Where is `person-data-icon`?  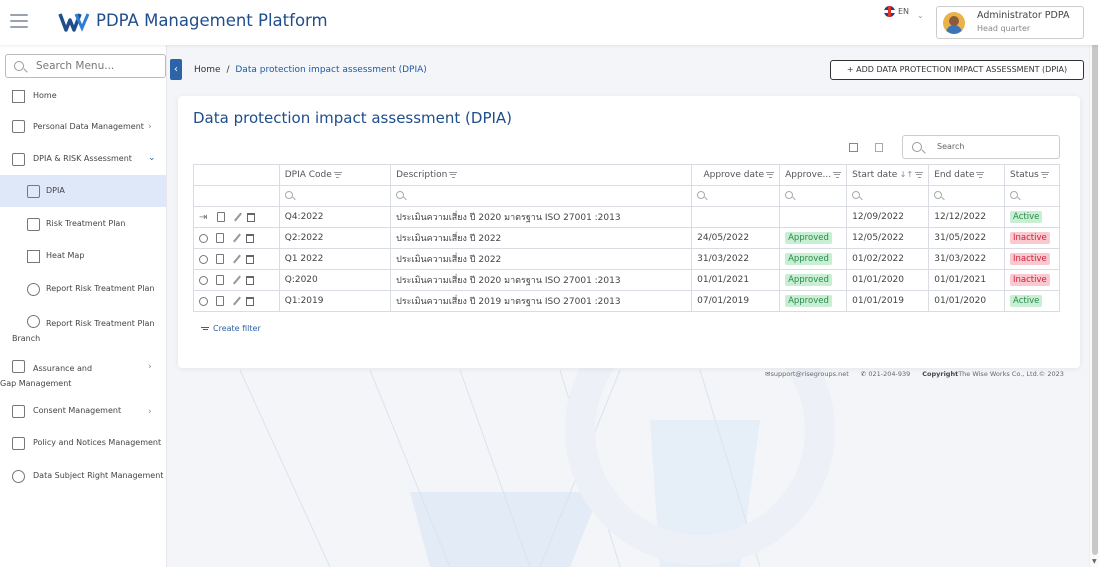
person-data-icon is located at coordinates (18, 126).